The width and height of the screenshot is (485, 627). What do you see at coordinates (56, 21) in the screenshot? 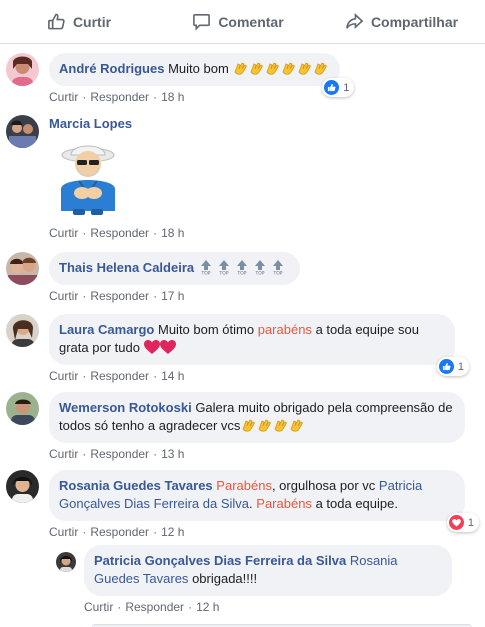
I see `thumbs-up-icon` at bounding box center [56, 21].